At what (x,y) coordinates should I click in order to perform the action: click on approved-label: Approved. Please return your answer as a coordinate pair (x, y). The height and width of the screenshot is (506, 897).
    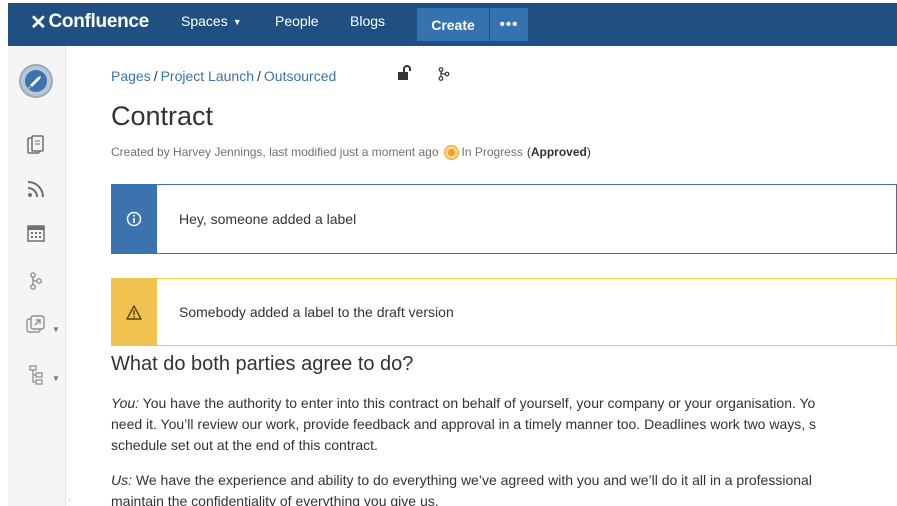
    Looking at the image, I should click on (558, 152).